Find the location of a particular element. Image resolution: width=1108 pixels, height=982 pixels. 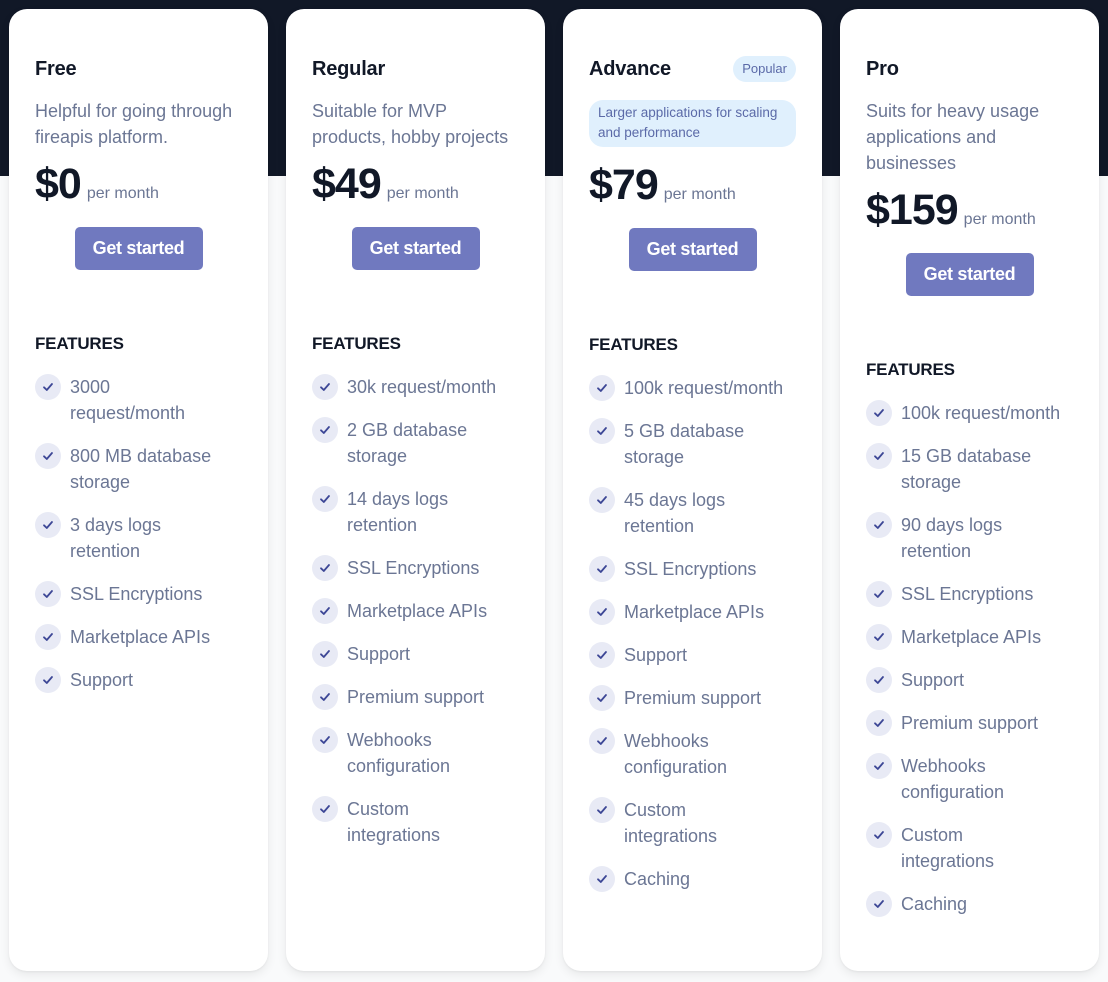

plan-name: Pro is located at coordinates (882, 68).